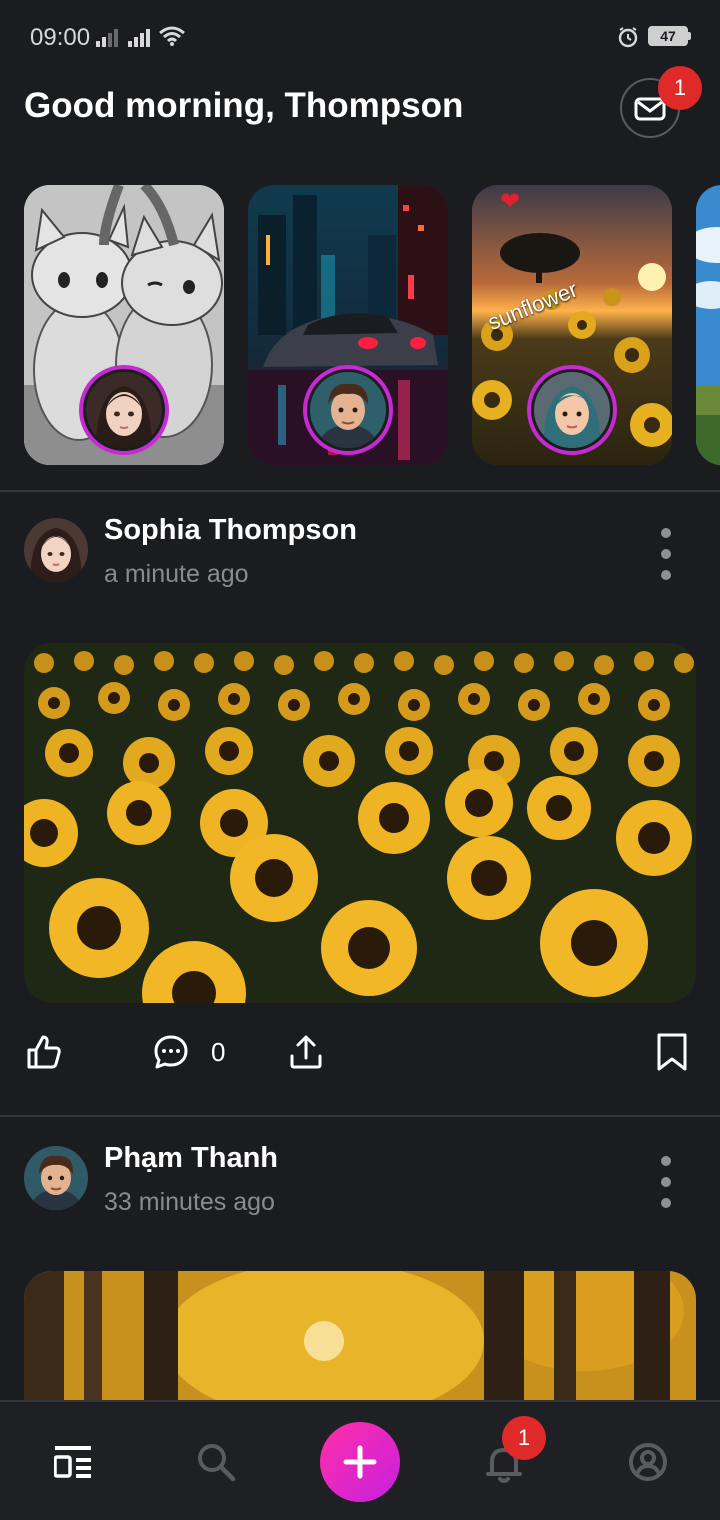 This screenshot has height=1520, width=720. I want to click on post-timestamp: 33 minutes ago, so click(189, 1202).